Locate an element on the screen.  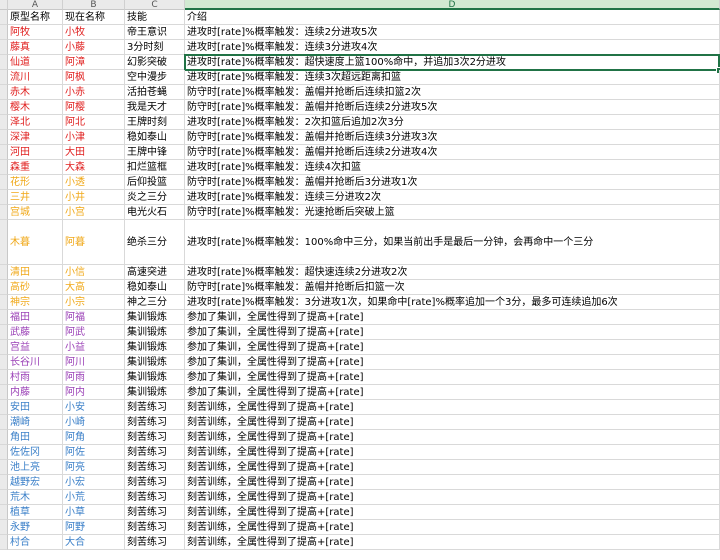
original-name-cell: 越野宏 is located at coordinates (35, 482).